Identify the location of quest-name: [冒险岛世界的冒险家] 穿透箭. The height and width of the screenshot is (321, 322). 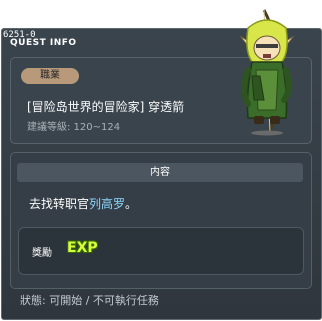
(106, 107).